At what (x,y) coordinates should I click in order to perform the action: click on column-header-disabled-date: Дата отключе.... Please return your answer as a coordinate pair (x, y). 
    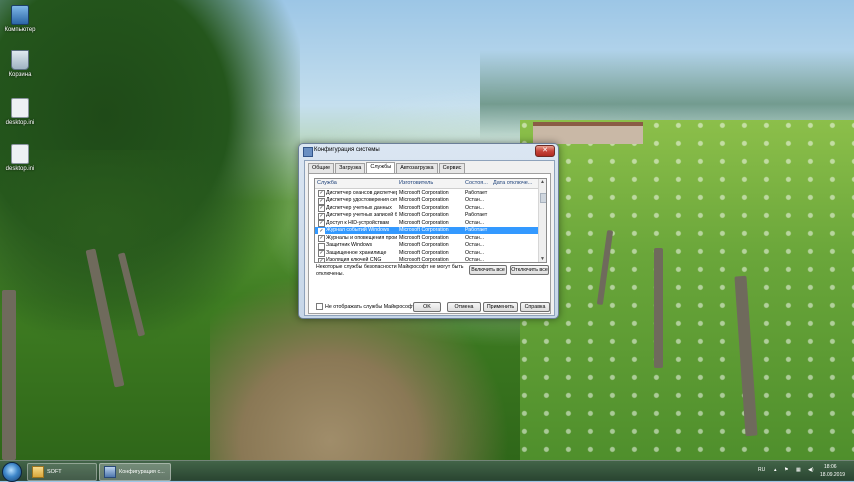
    Looking at the image, I should click on (515, 183).